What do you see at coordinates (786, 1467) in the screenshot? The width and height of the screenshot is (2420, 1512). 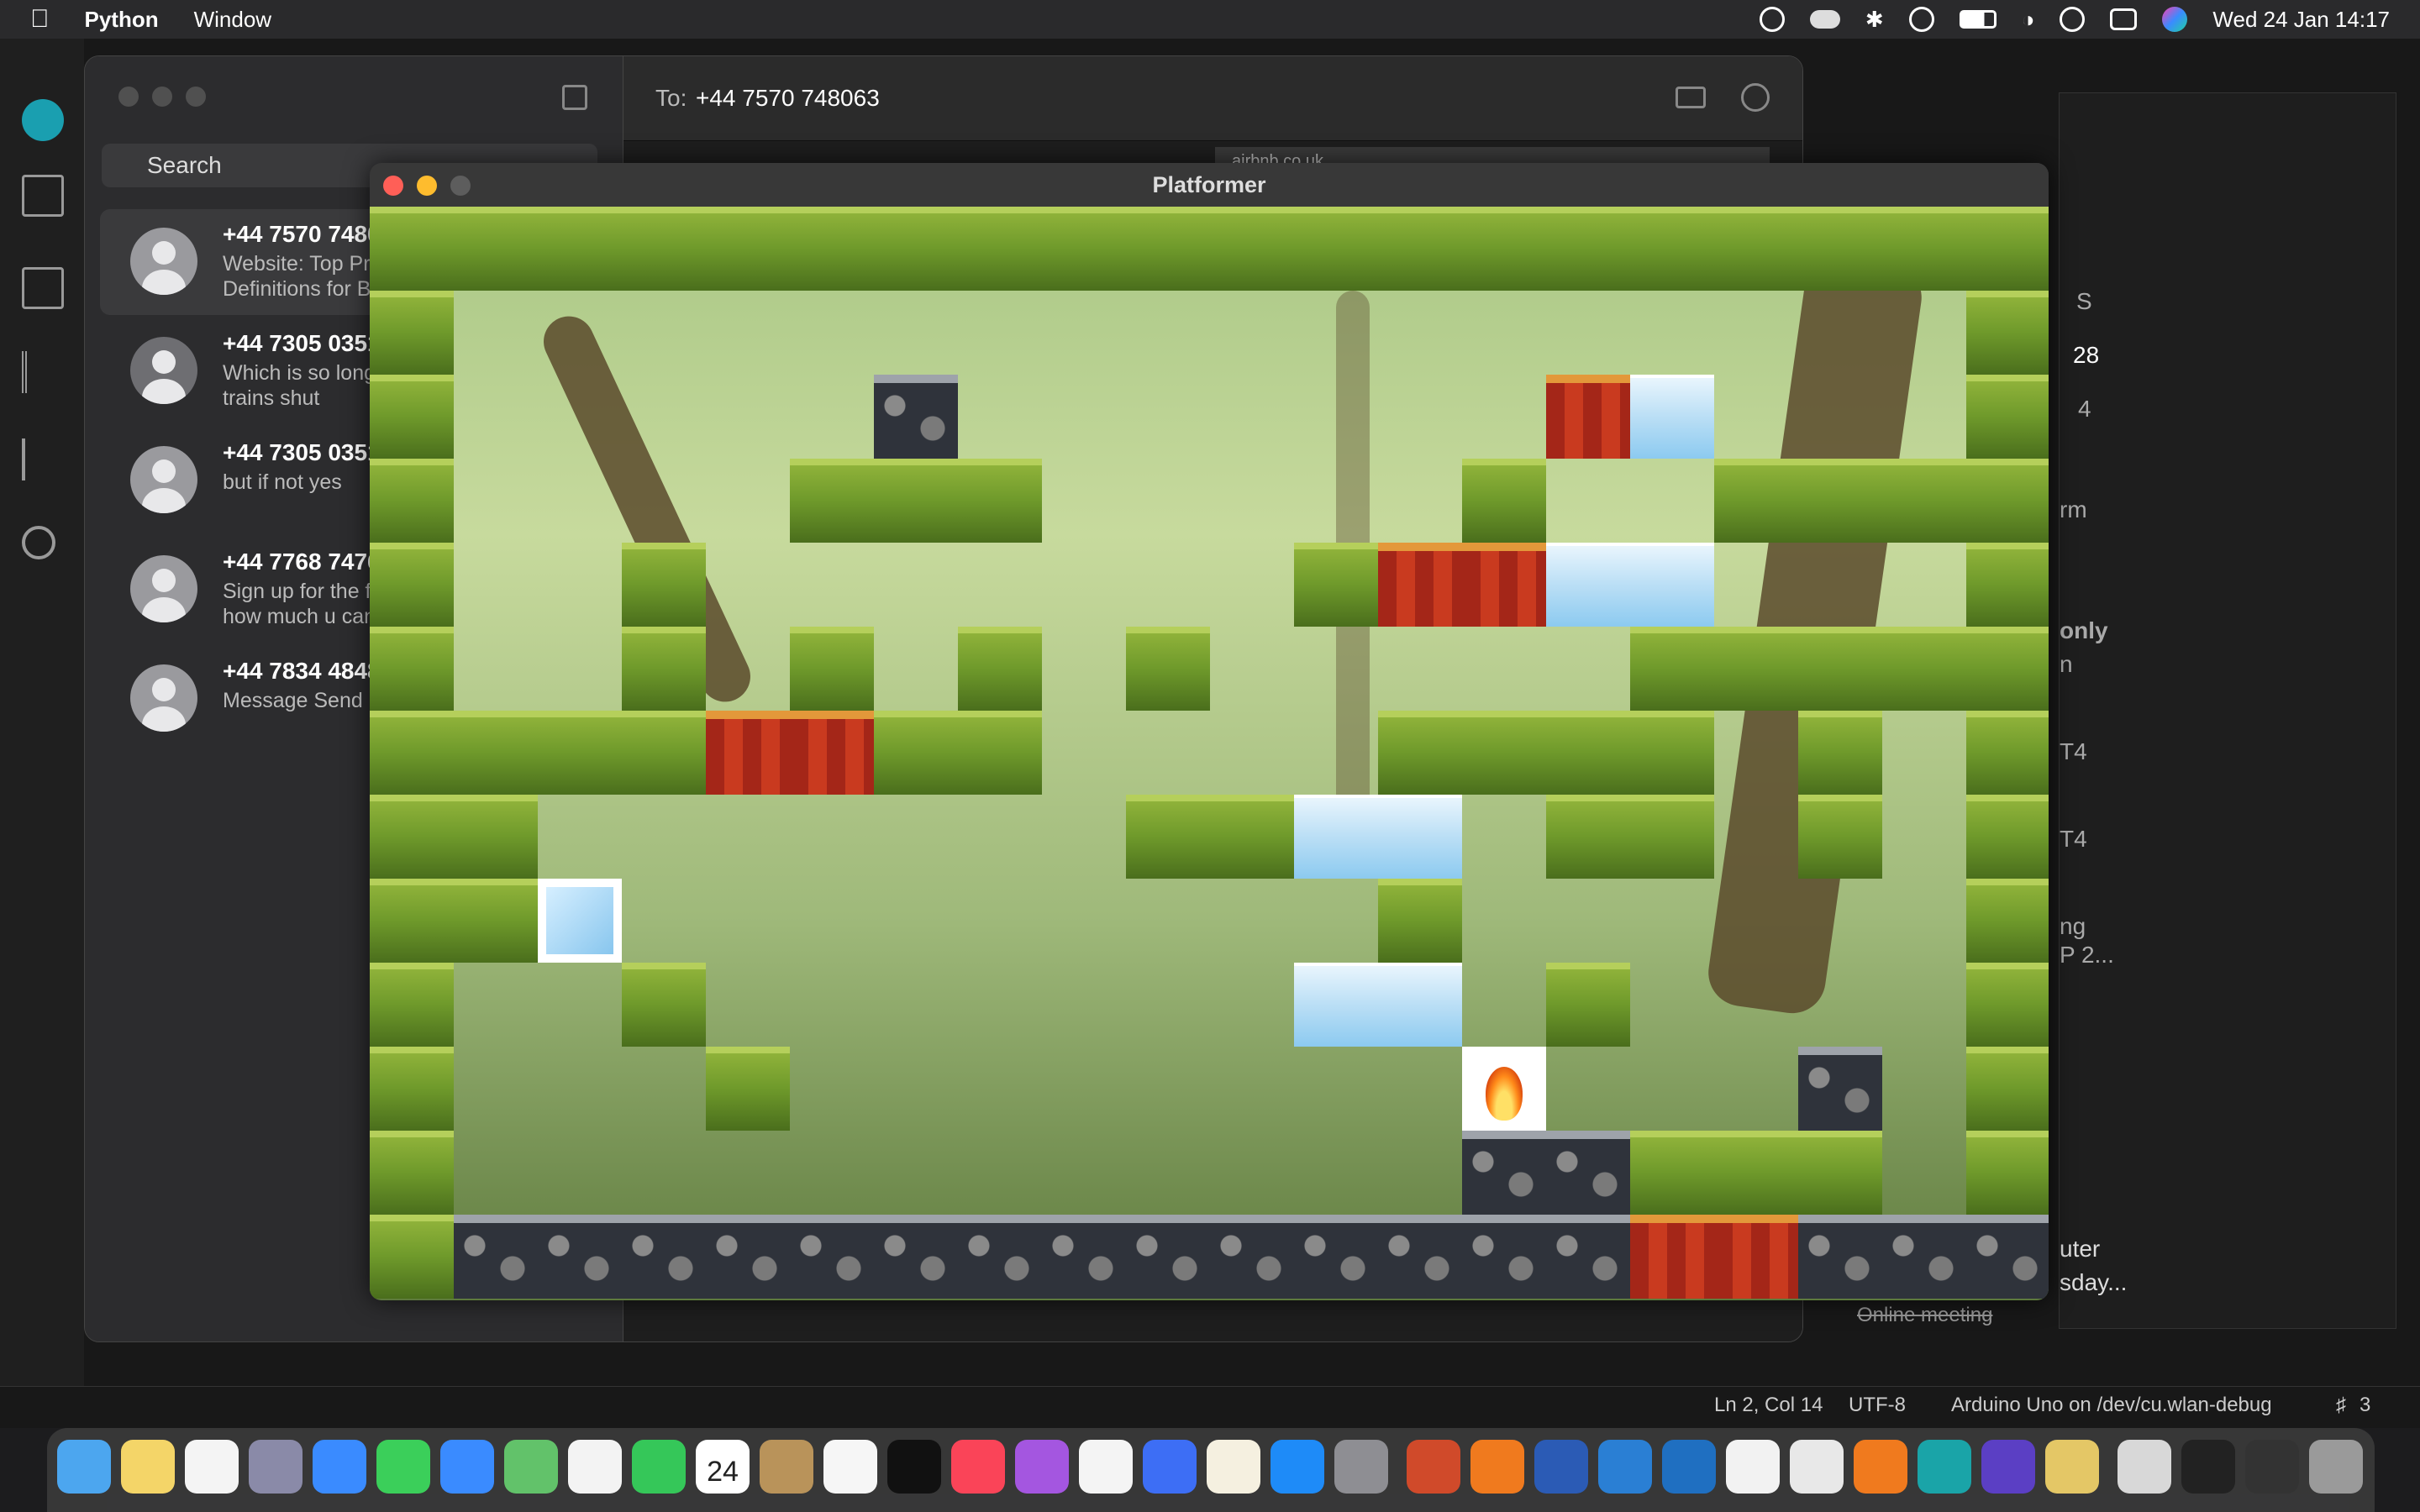 I see `contacts-icon` at bounding box center [786, 1467].